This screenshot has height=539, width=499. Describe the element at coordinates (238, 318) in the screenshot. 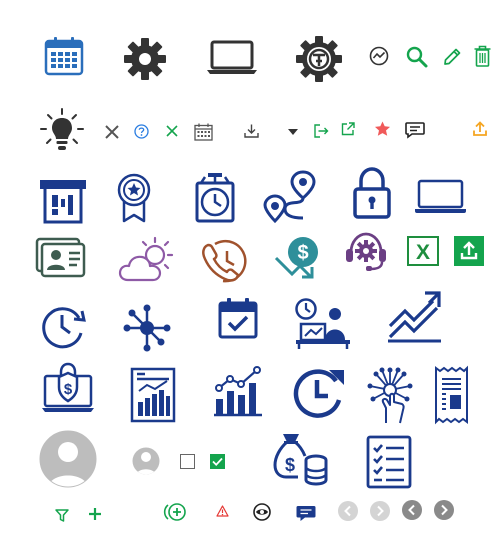

I see `calendar-check-icon` at that location.